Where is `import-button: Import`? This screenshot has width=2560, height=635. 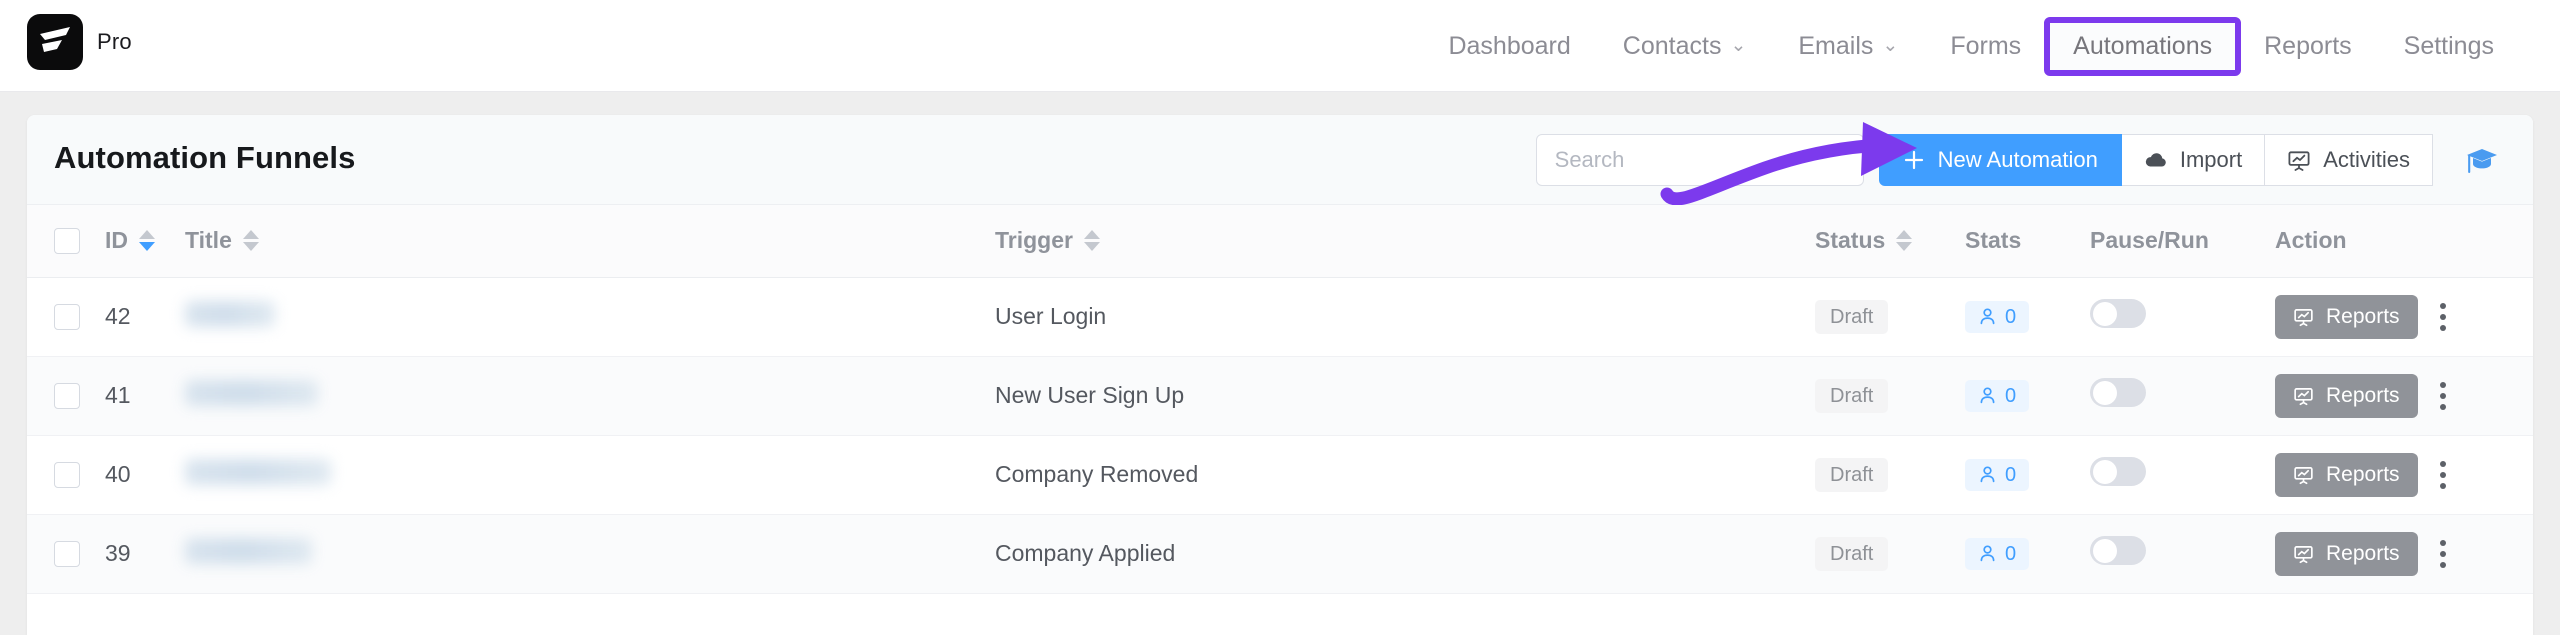 import-button: Import is located at coordinates (2193, 160).